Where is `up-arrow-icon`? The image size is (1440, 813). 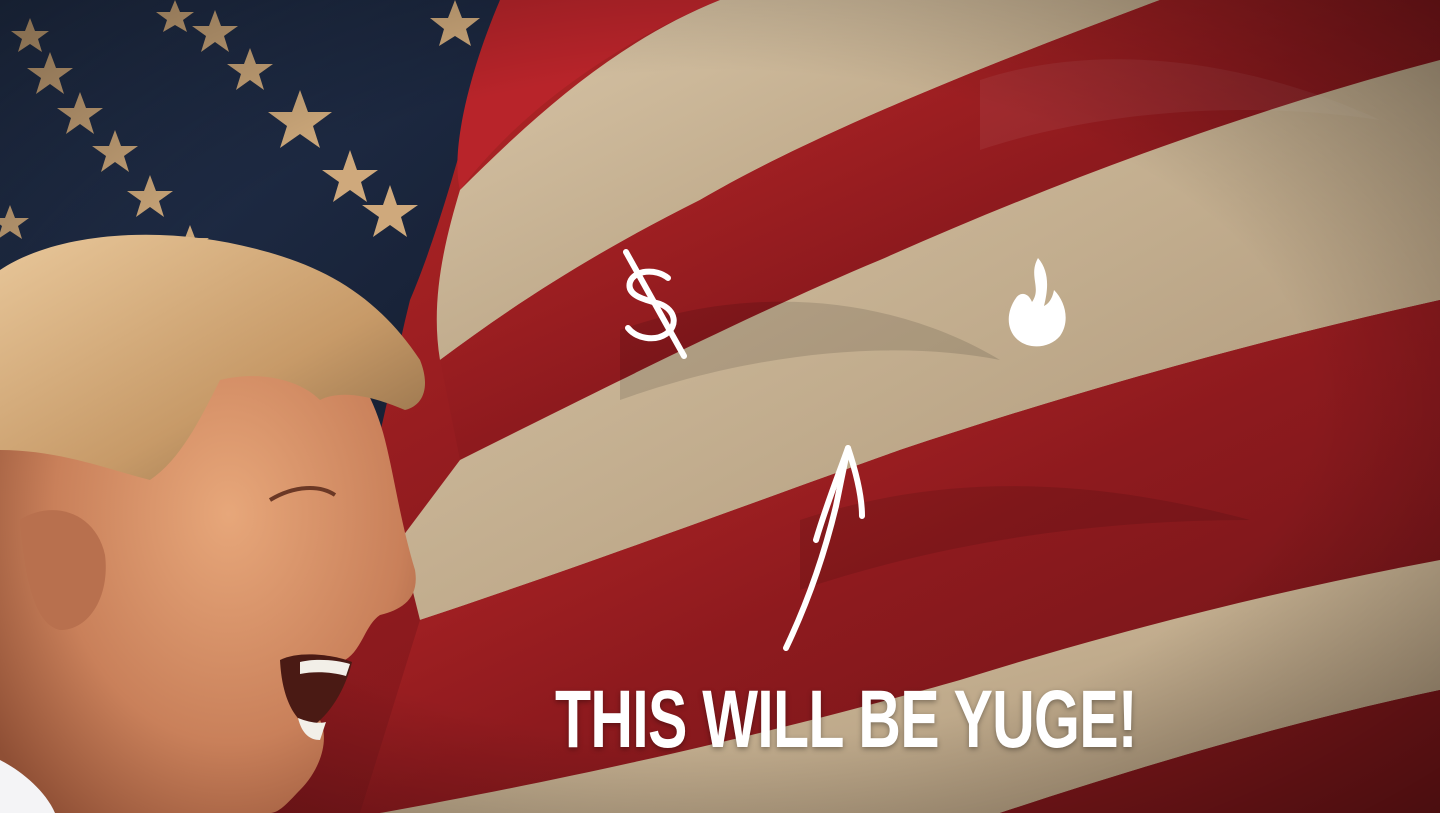
up-arrow-icon is located at coordinates (824, 548).